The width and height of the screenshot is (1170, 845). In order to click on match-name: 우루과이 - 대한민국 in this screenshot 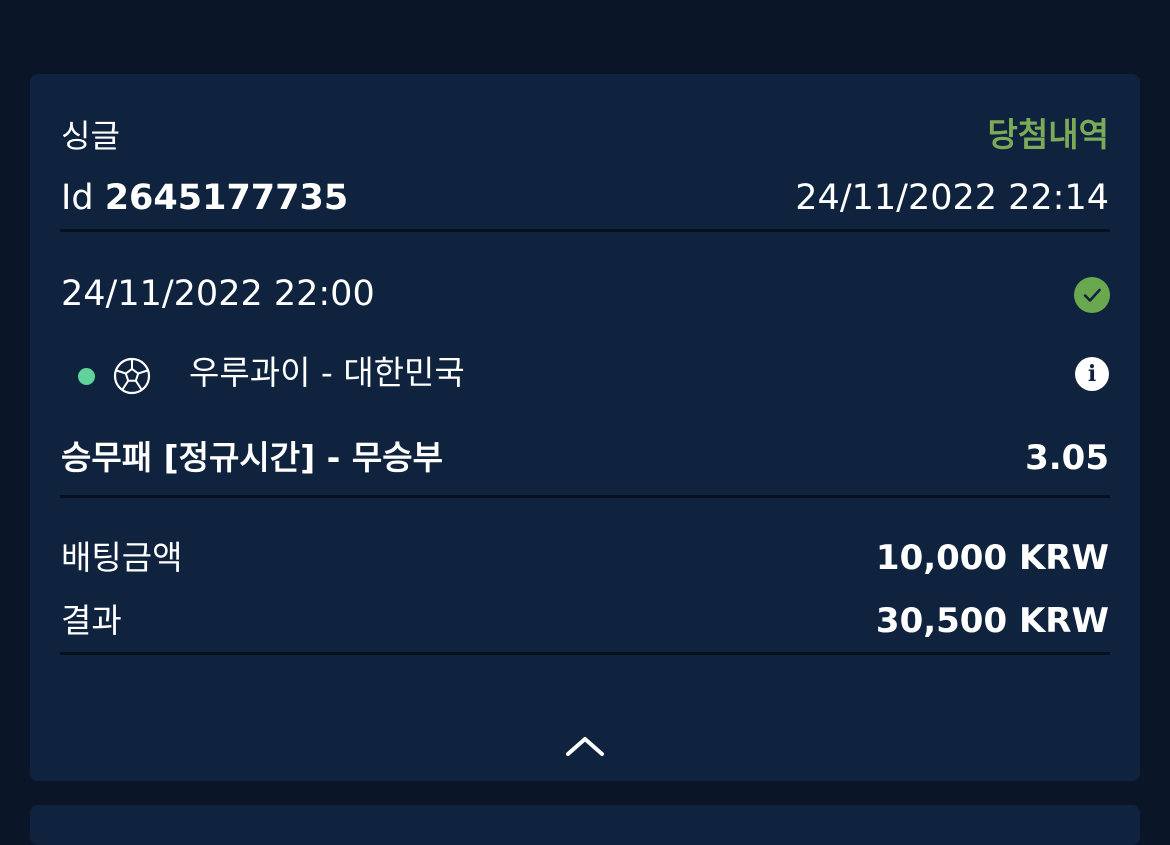, I will do `click(327, 372)`.